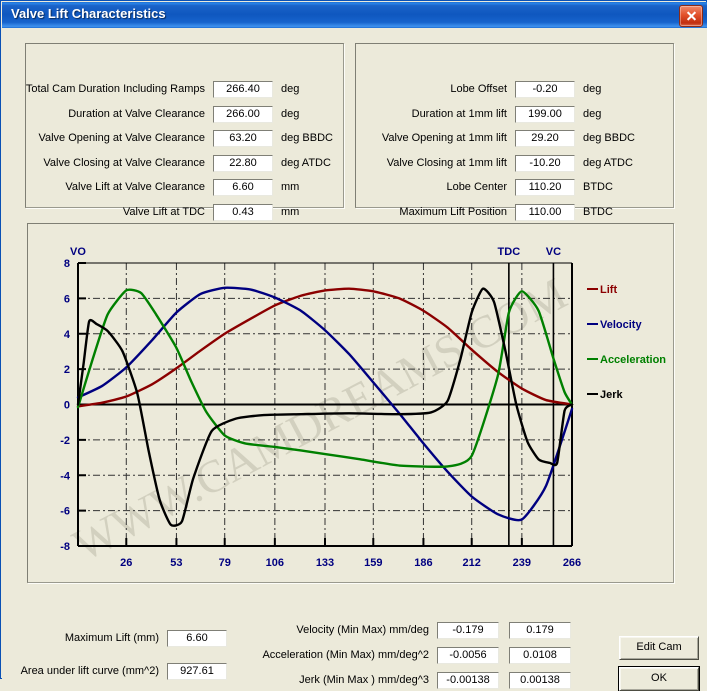 This screenshot has width=707, height=691. I want to click on x-tick-label: 53, so click(176, 563).